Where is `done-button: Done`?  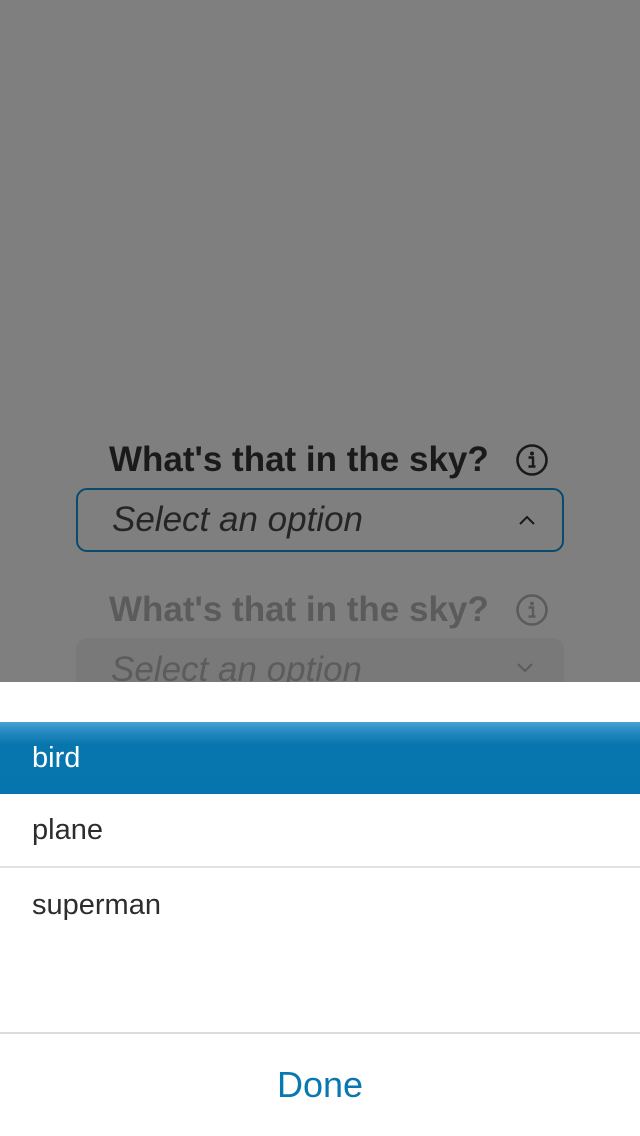
done-button: Done is located at coordinates (320, 1085).